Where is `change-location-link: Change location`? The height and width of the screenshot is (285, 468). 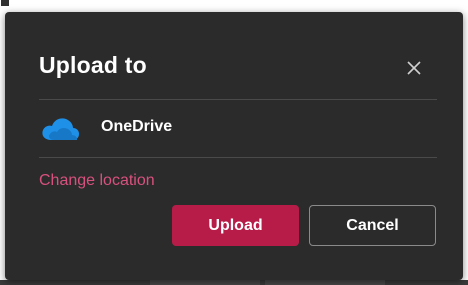
change-location-link: Change location is located at coordinates (97, 181).